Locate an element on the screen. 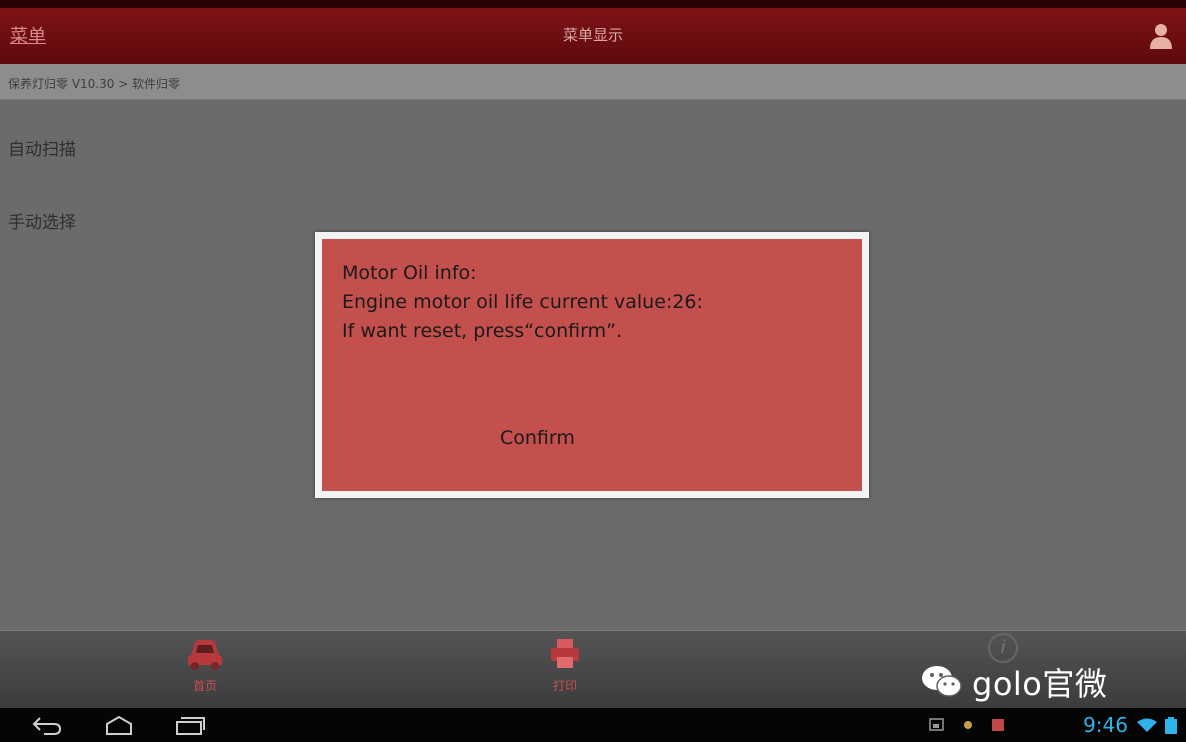  recent-apps-icon is located at coordinates (190, 726).